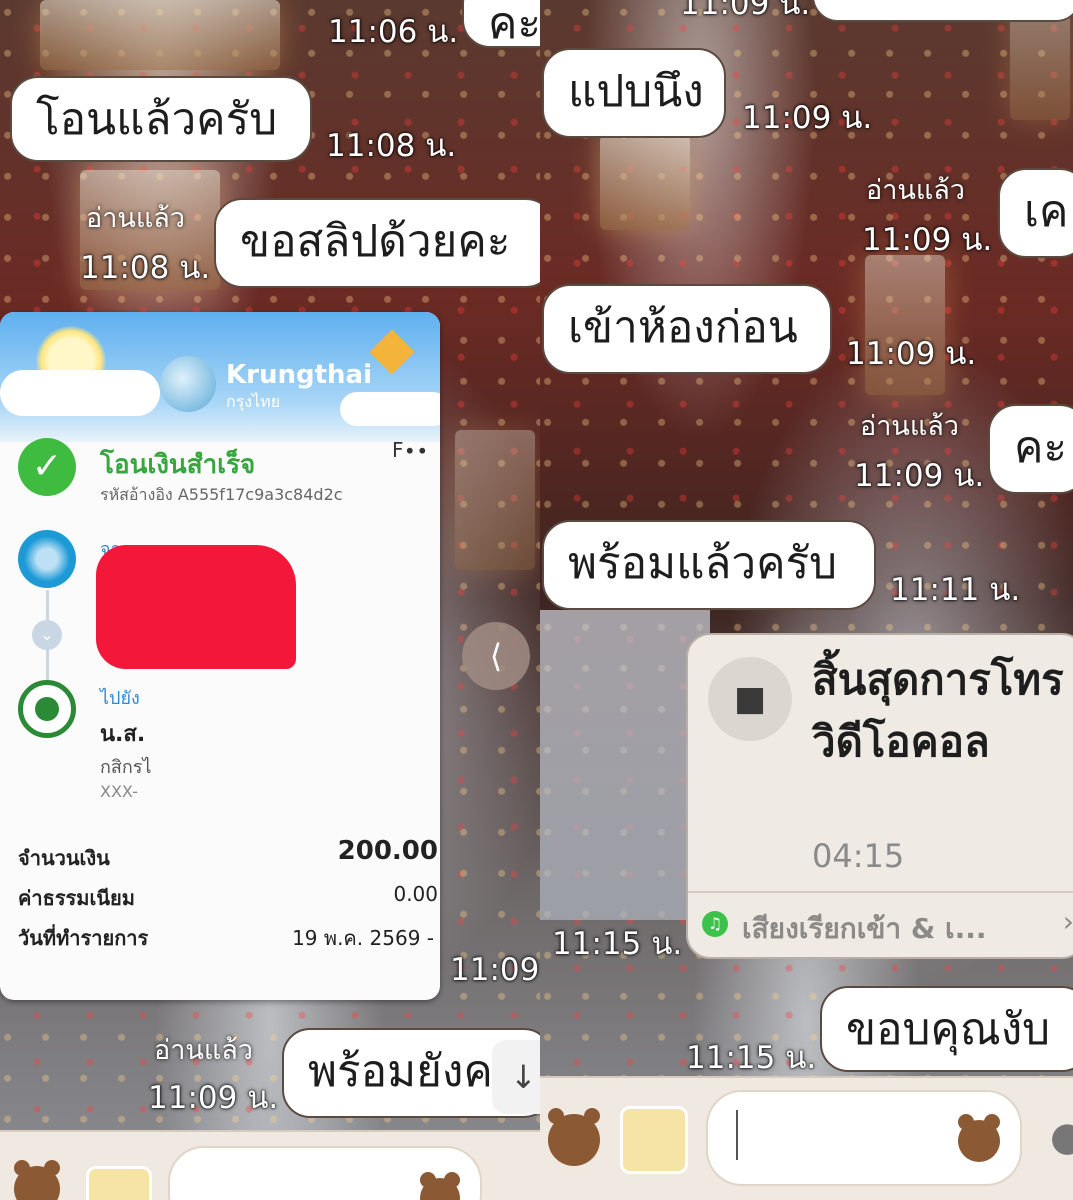 The width and height of the screenshot is (1073, 1200). Describe the element at coordinates (1035, 213) in the screenshot. I see `message-bubble: เค` at that location.